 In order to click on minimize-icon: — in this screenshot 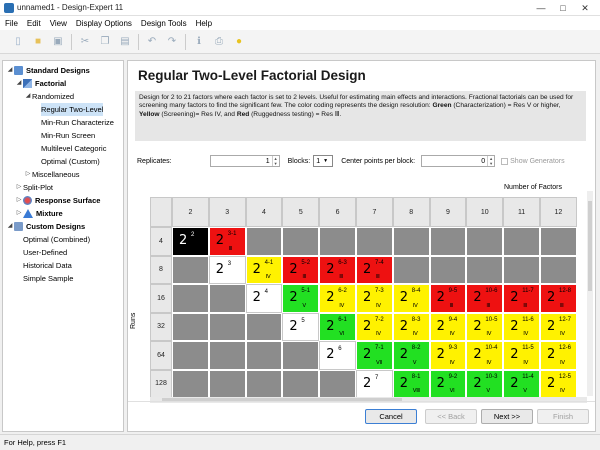, I will do `click(541, 8)`.